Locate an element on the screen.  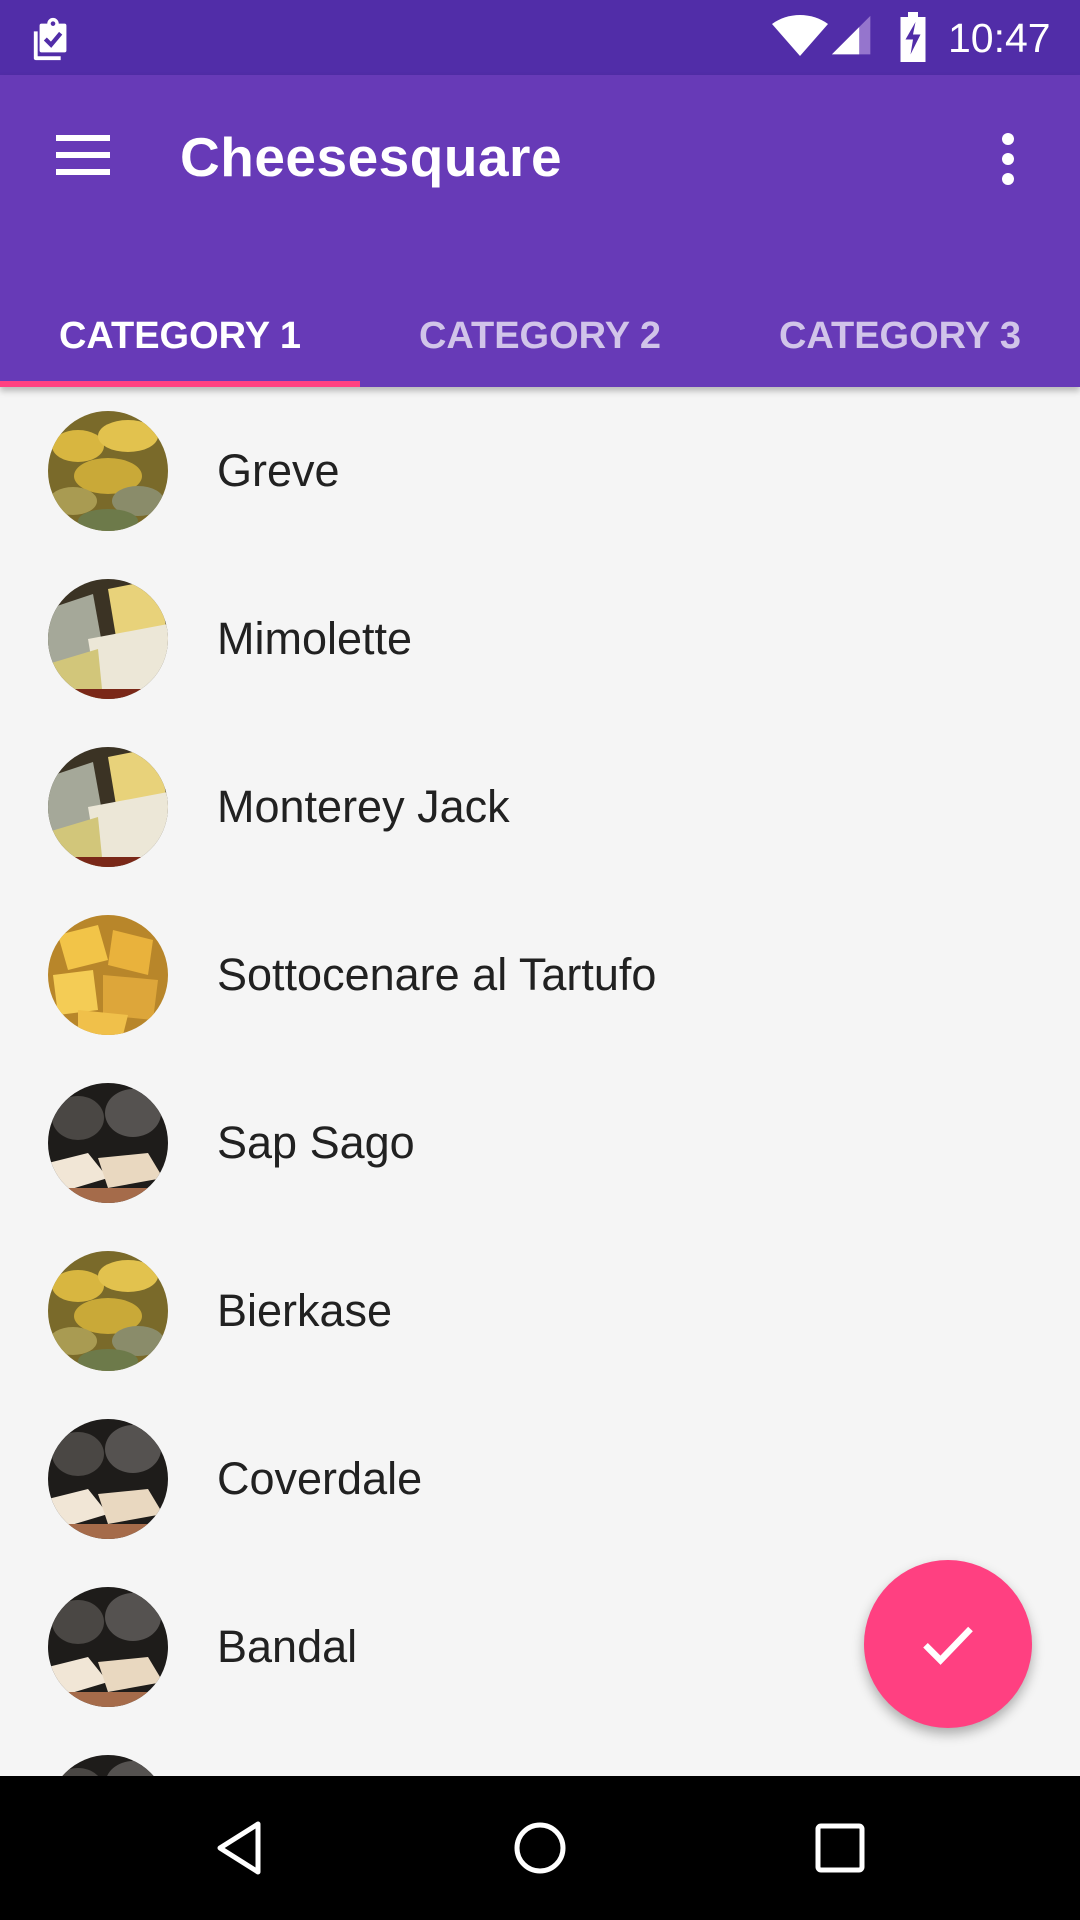
list-item-label: Sap Sago is located at coordinates (316, 1142).